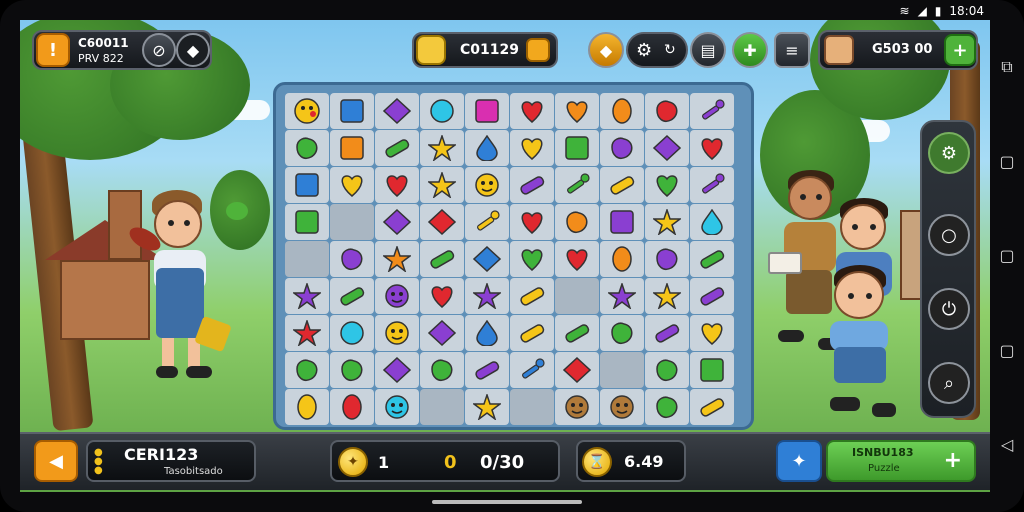 The width and height of the screenshot is (1024, 512). I want to click on diamond-nav-icon: ◆, so click(193, 50).